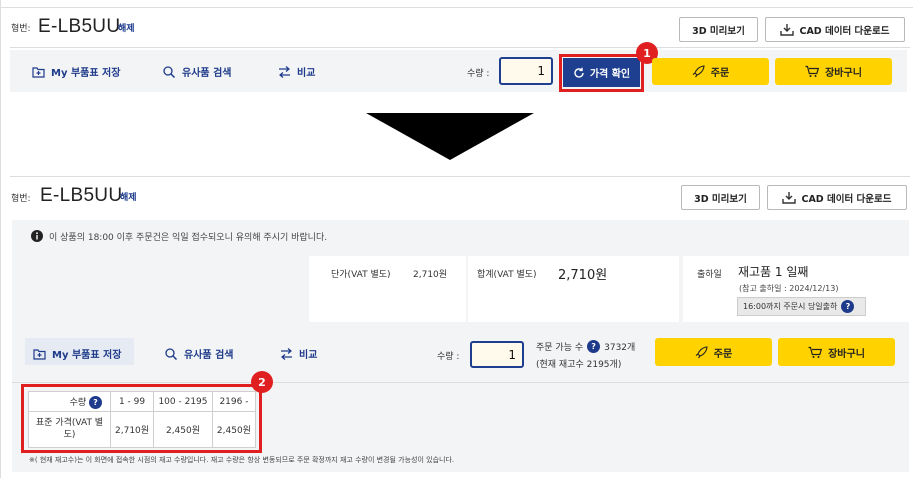  Describe the element at coordinates (262, 382) in the screenshot. I see `step-badge-2: 2` at that location.